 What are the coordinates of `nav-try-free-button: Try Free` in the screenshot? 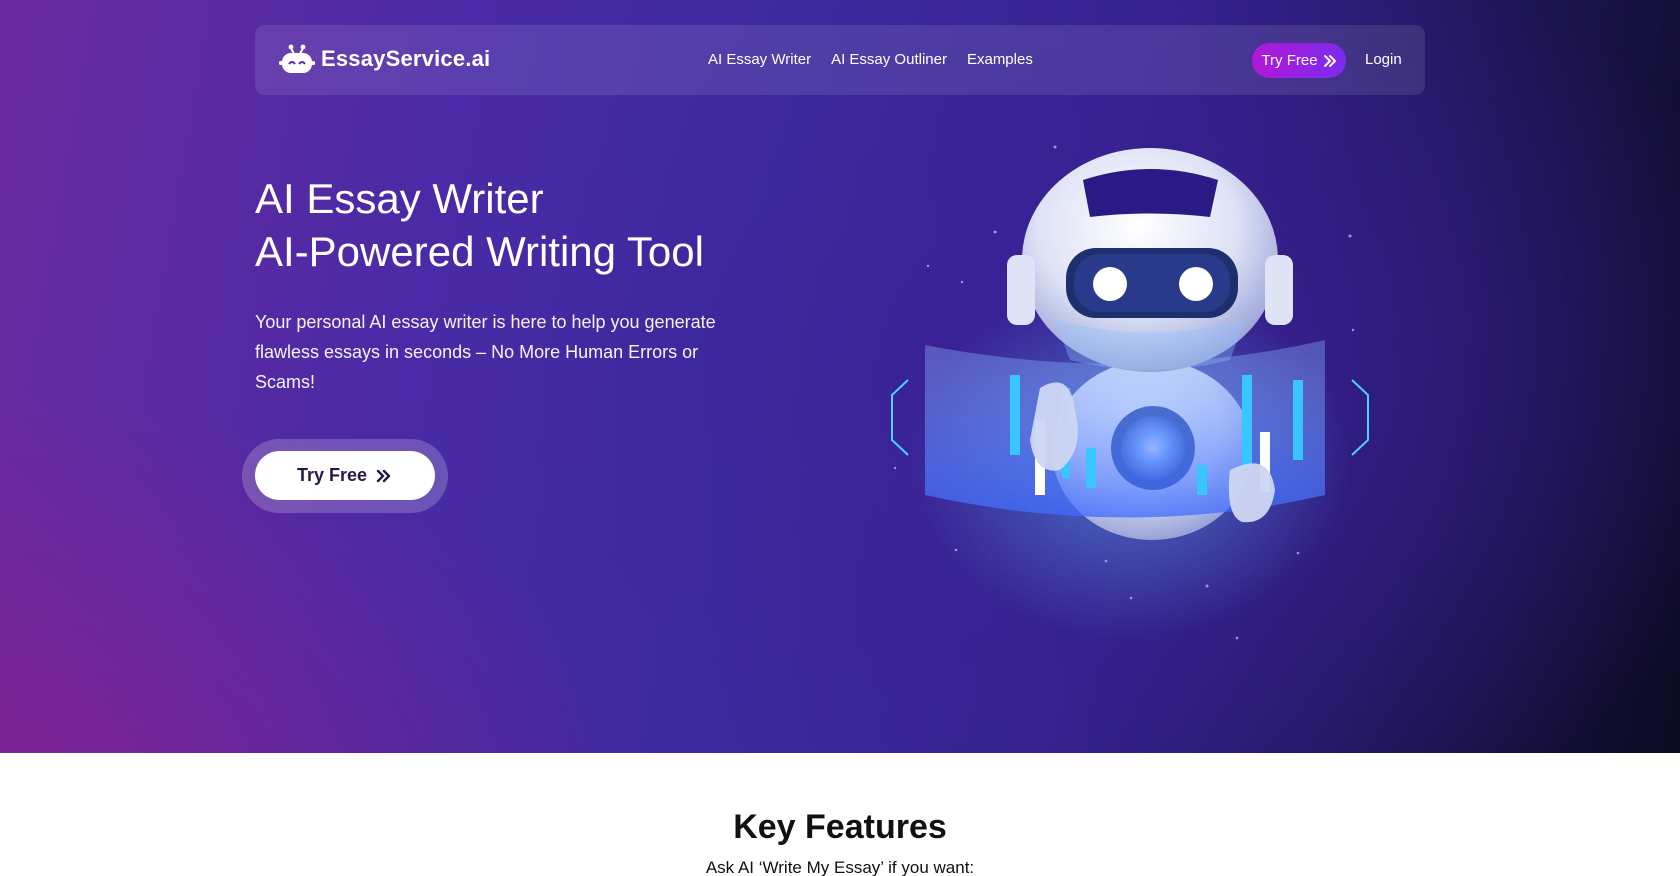 It's located at (1299, 60).